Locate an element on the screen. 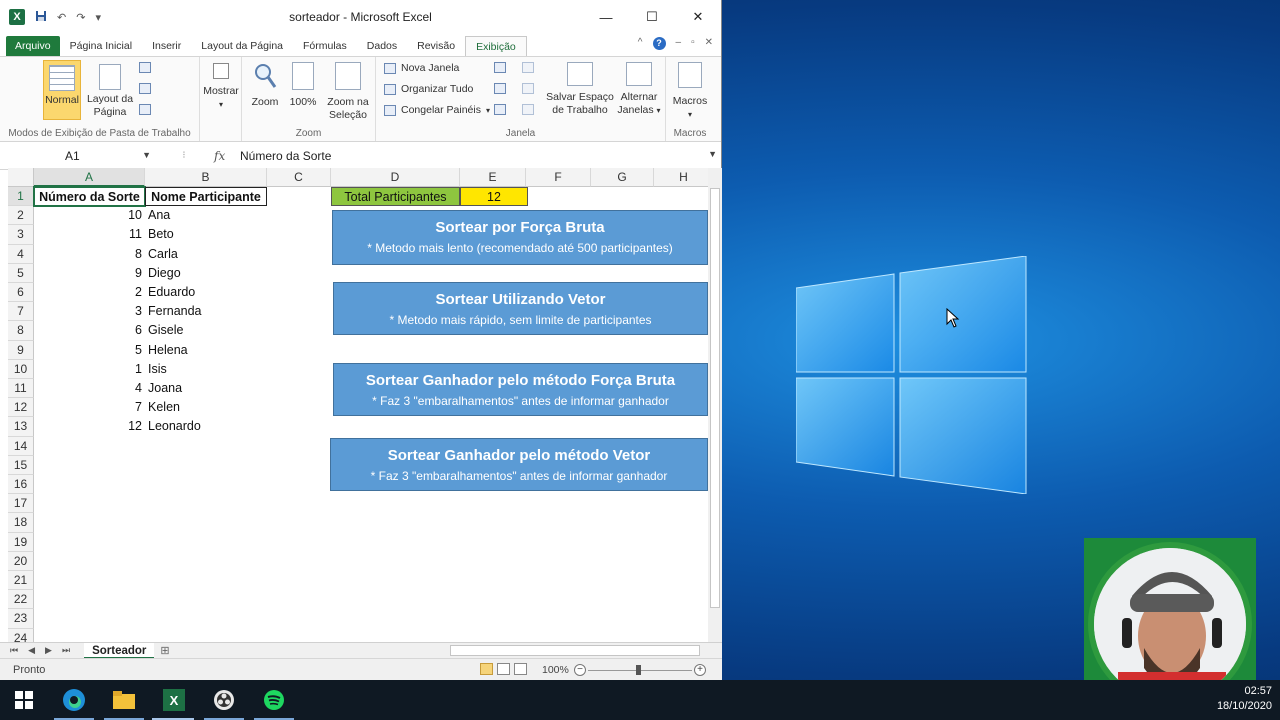 The height and width of the screenshot is (720, 1280). minimize-button: — is located at coordinates (606, 17).